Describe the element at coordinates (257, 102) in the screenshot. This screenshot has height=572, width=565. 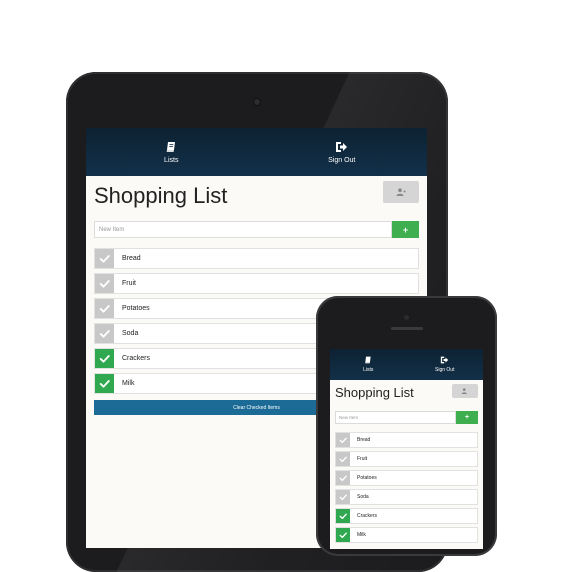
I see `tablet-camera` at that location.